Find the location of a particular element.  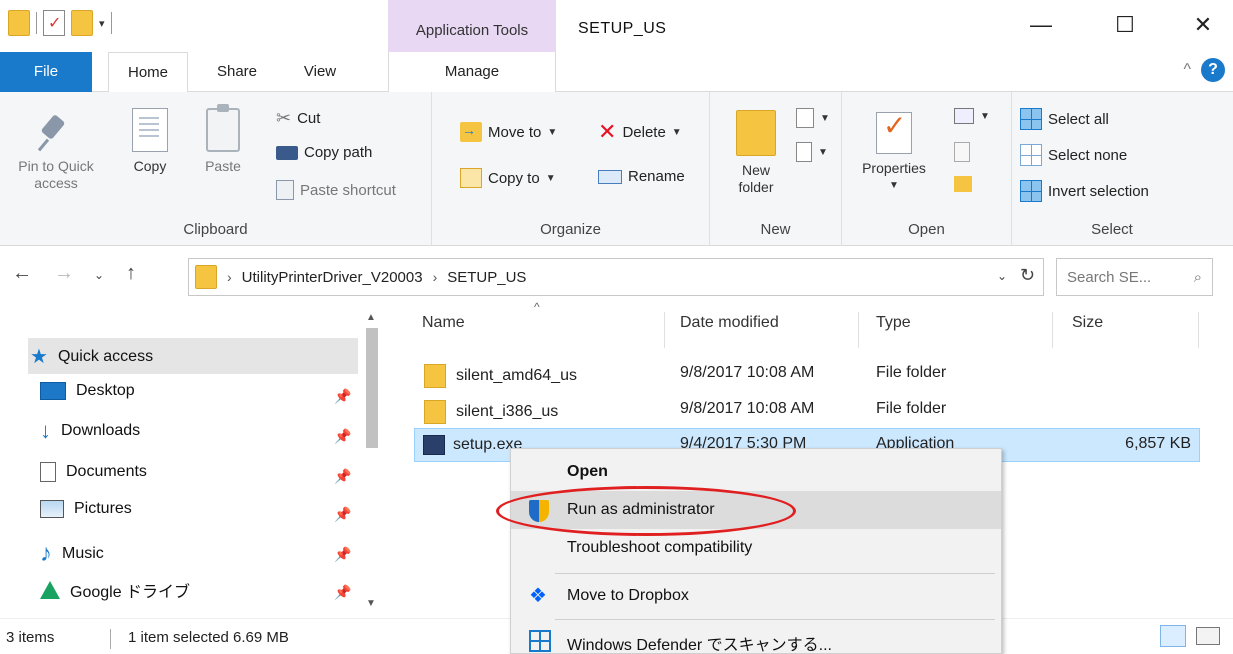

history-button is located at coordinates (963, 184).